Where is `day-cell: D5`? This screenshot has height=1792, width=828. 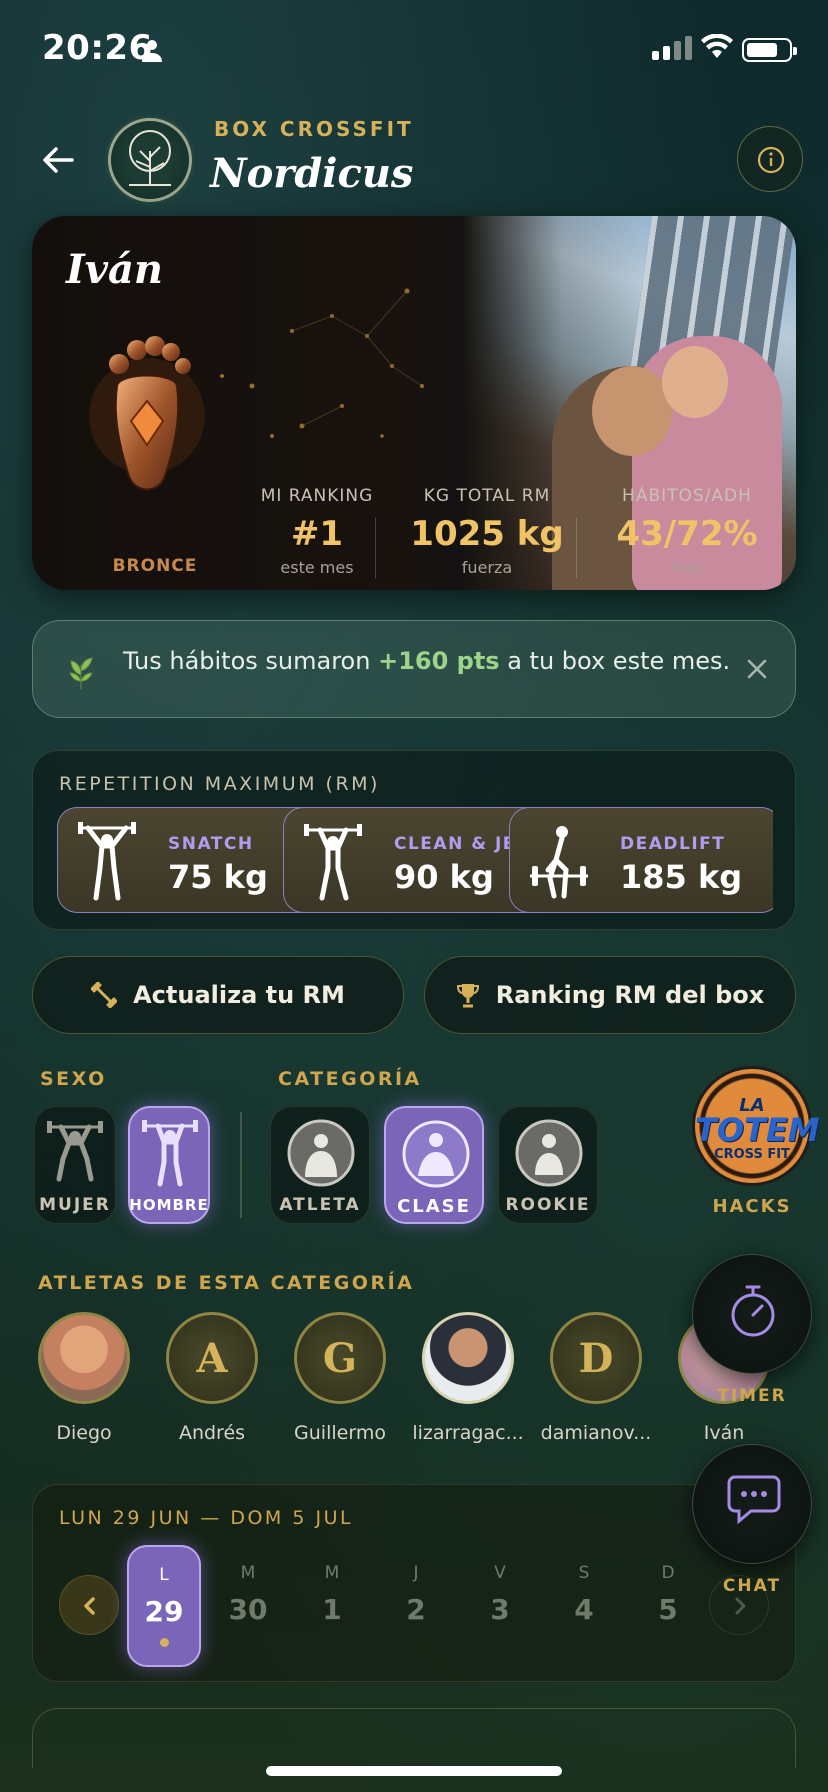 day-cell: D5 is located at coordinates (668, 1606).